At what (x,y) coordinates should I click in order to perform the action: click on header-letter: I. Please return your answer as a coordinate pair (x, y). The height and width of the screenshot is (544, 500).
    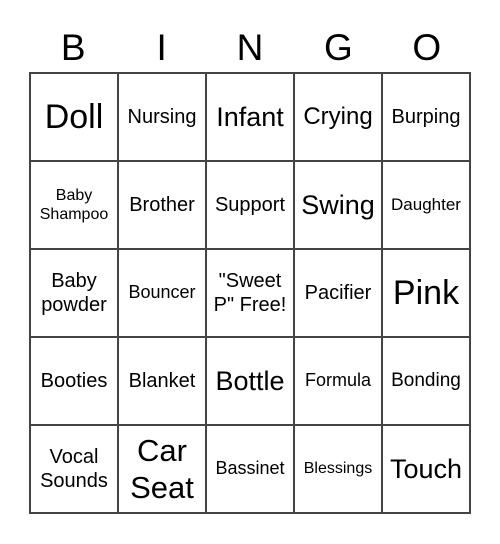
    Looking at the image, I should click on (161, 47).